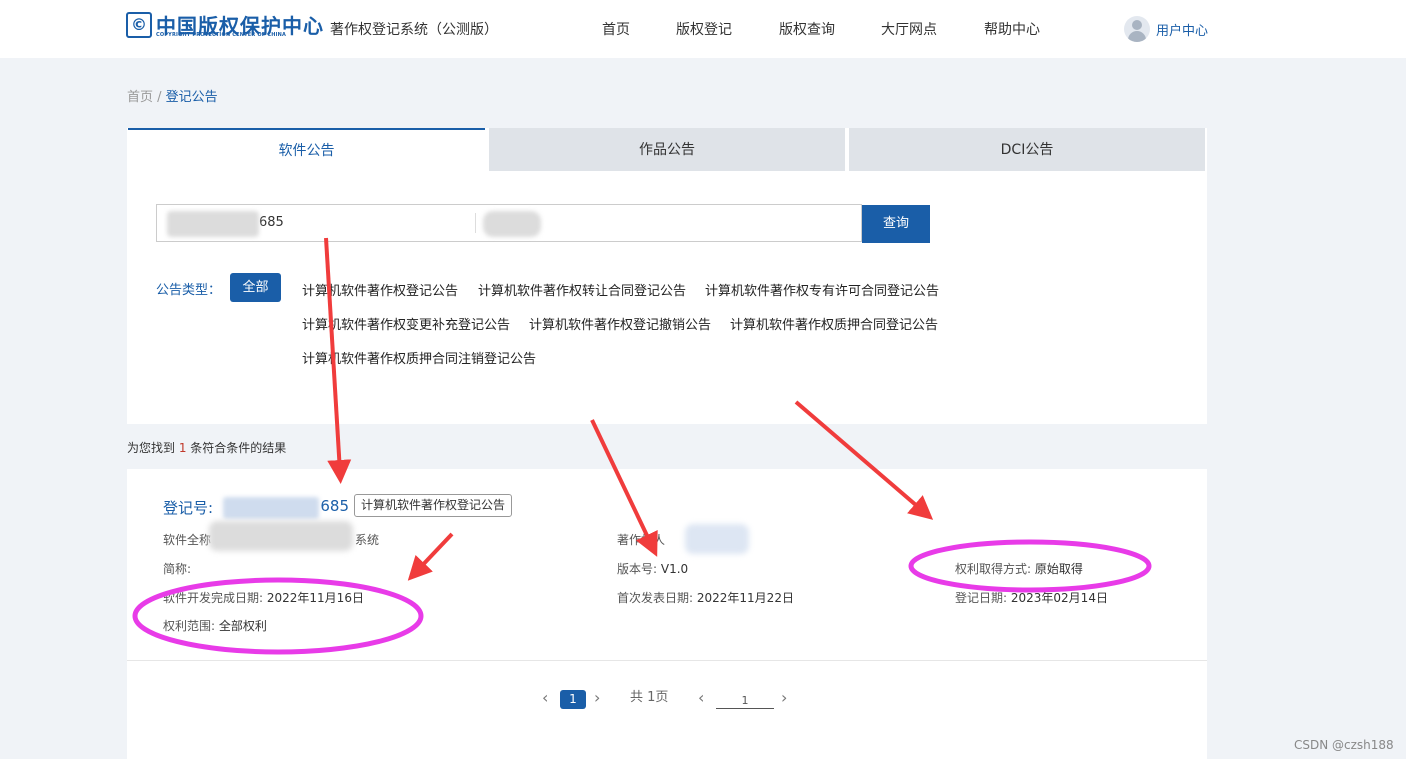 The image size is (1406, 759). What do you see at coordinates (187, 540) in the screenshot?
I see `software-fullname-label: 软件全称` at bounding box center [187, 540].